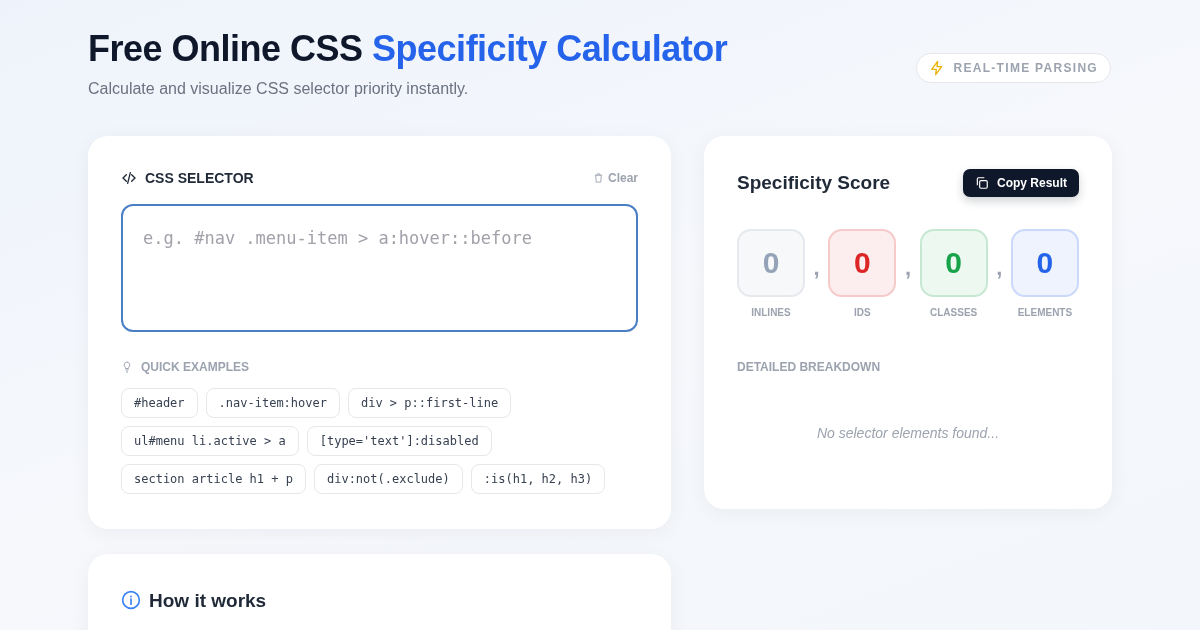  I want to click on page-title: Free Online CSS Specificity Calculator, so click(408, 49).